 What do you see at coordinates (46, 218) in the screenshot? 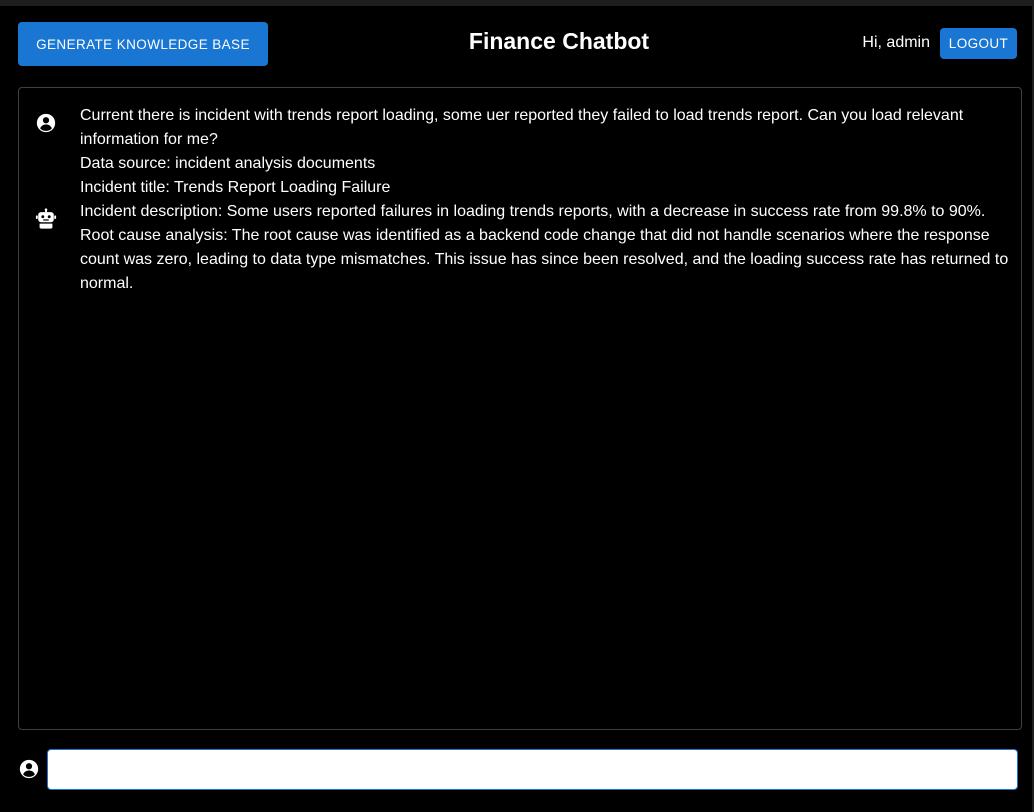
I see `robot-icon` at bounding box center [46, 218].